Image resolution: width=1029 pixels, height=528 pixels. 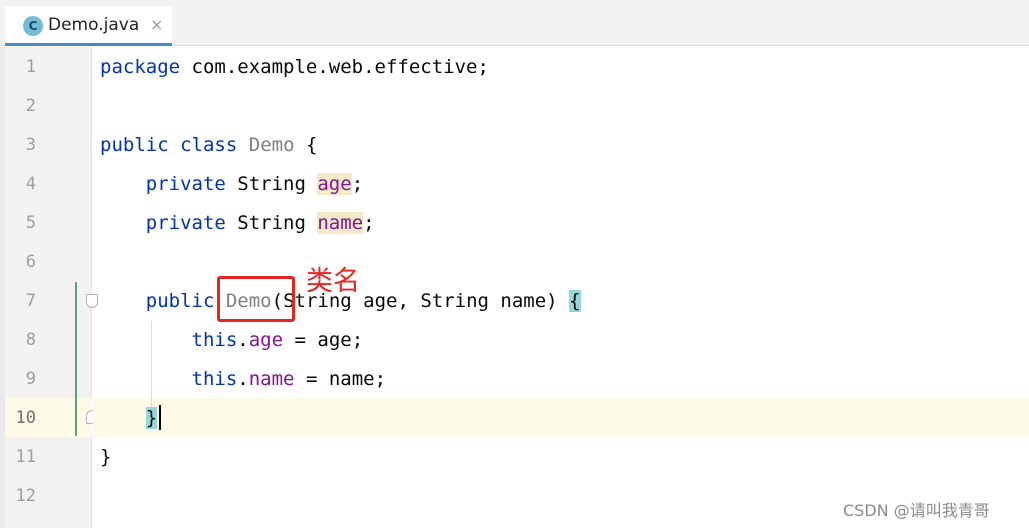 What do you see at coordinates (256, 299) in the screenshot?
I see `annotation-box` at bounding box center [256, 299].